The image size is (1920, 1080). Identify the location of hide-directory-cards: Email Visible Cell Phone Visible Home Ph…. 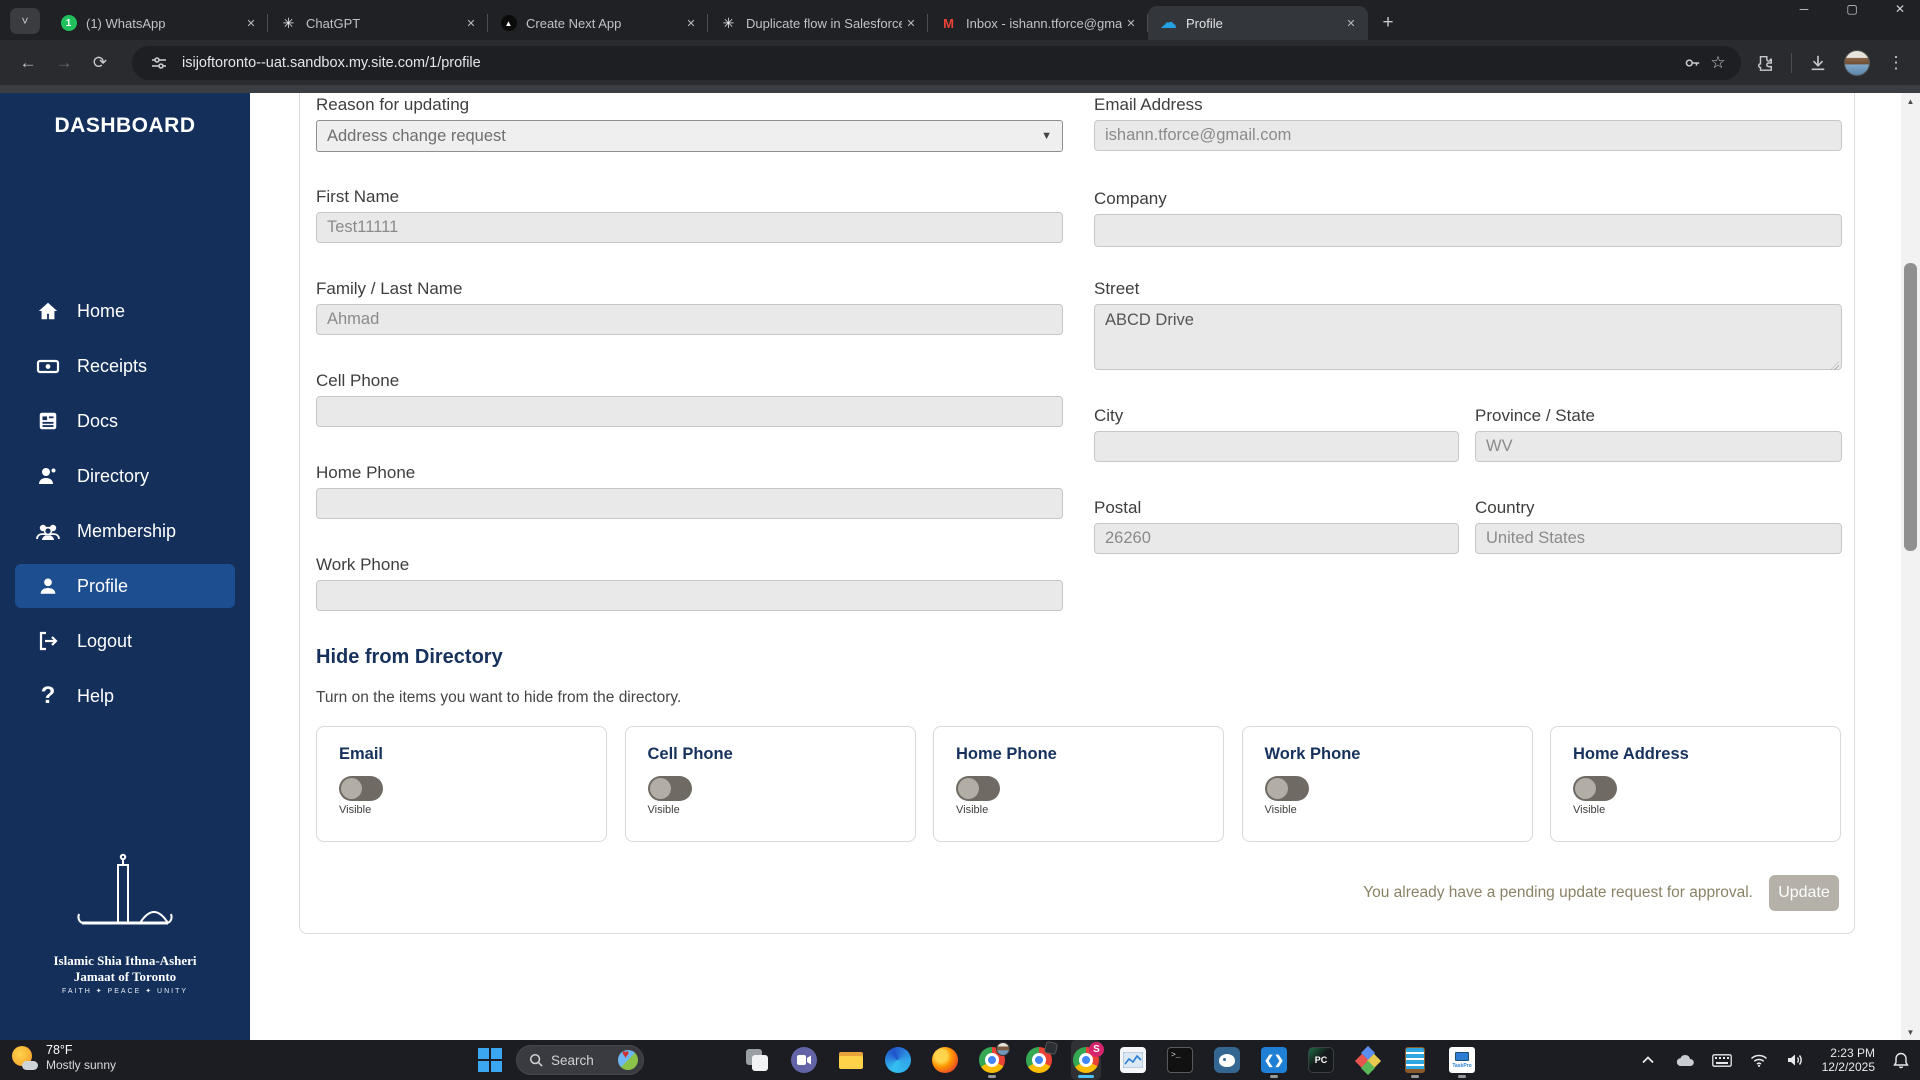
(1078, 784).